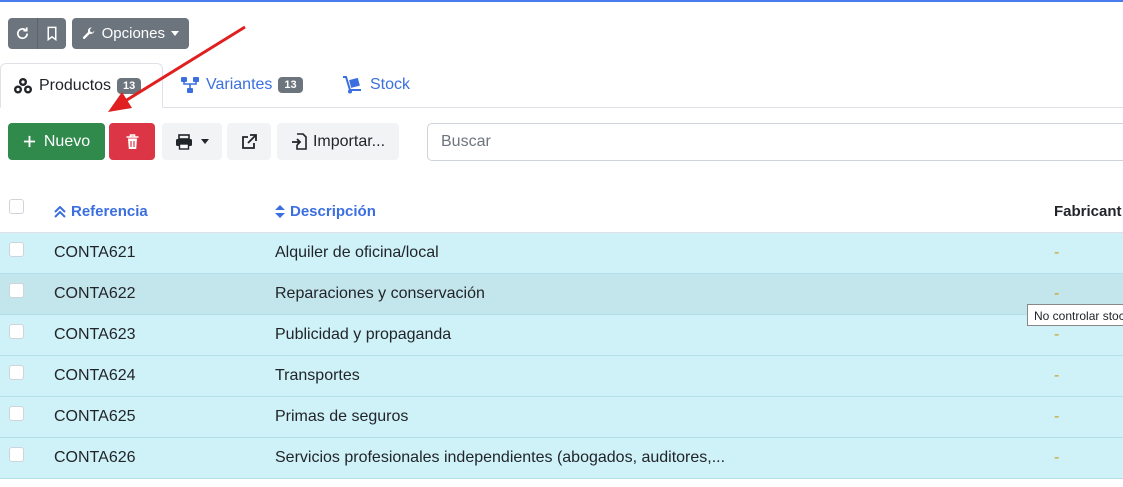  I want to click on row-reference: CONTA625, so click(95, 416).